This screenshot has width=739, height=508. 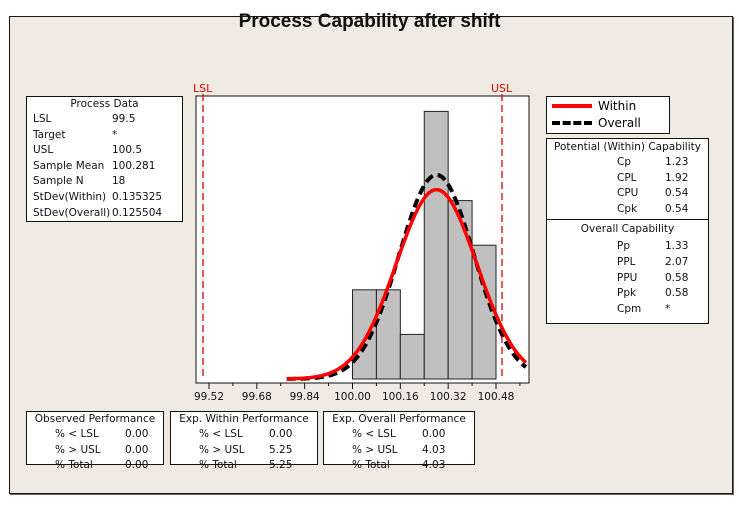 What do you see at coordinates (399, 435) in the screenshot?
I see `exp-overall-performance-row: % < LSL 0.00` at bounding box center [399, 435].